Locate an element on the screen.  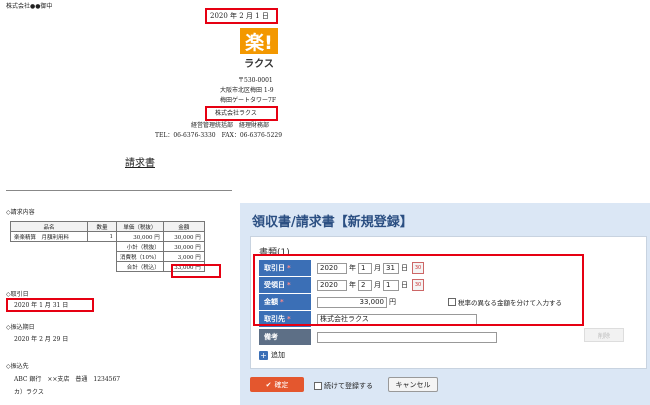
memo-row: 備考 is located at coordinates (424, 337).